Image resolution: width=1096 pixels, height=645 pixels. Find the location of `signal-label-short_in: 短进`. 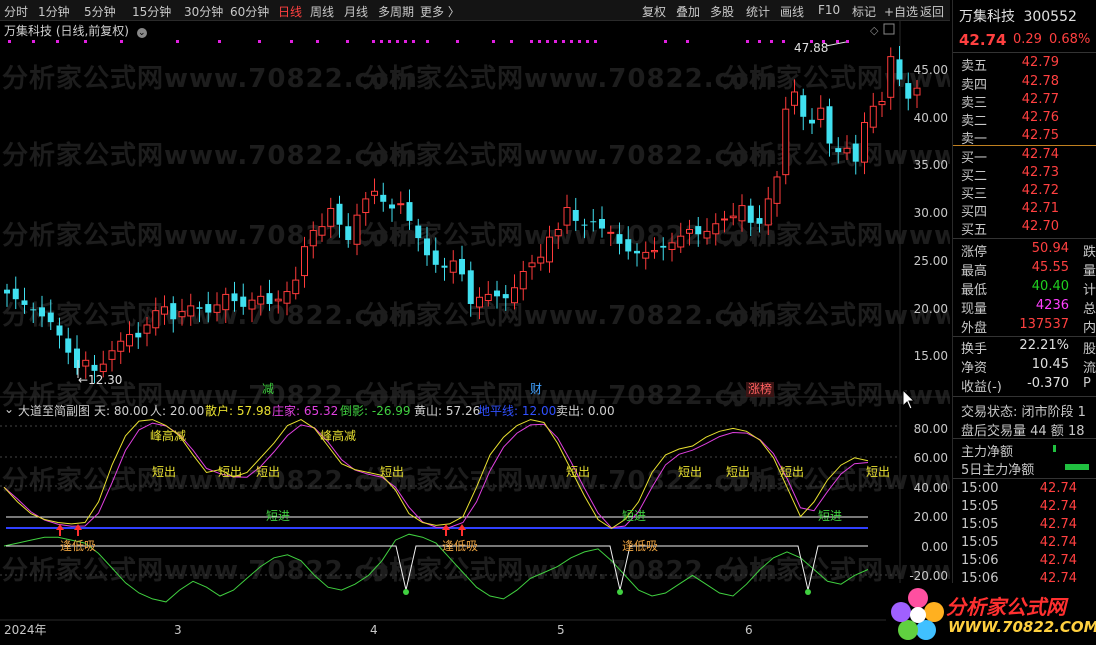

signal-label-short_in: 短进 is located at coordinates (634, 516).